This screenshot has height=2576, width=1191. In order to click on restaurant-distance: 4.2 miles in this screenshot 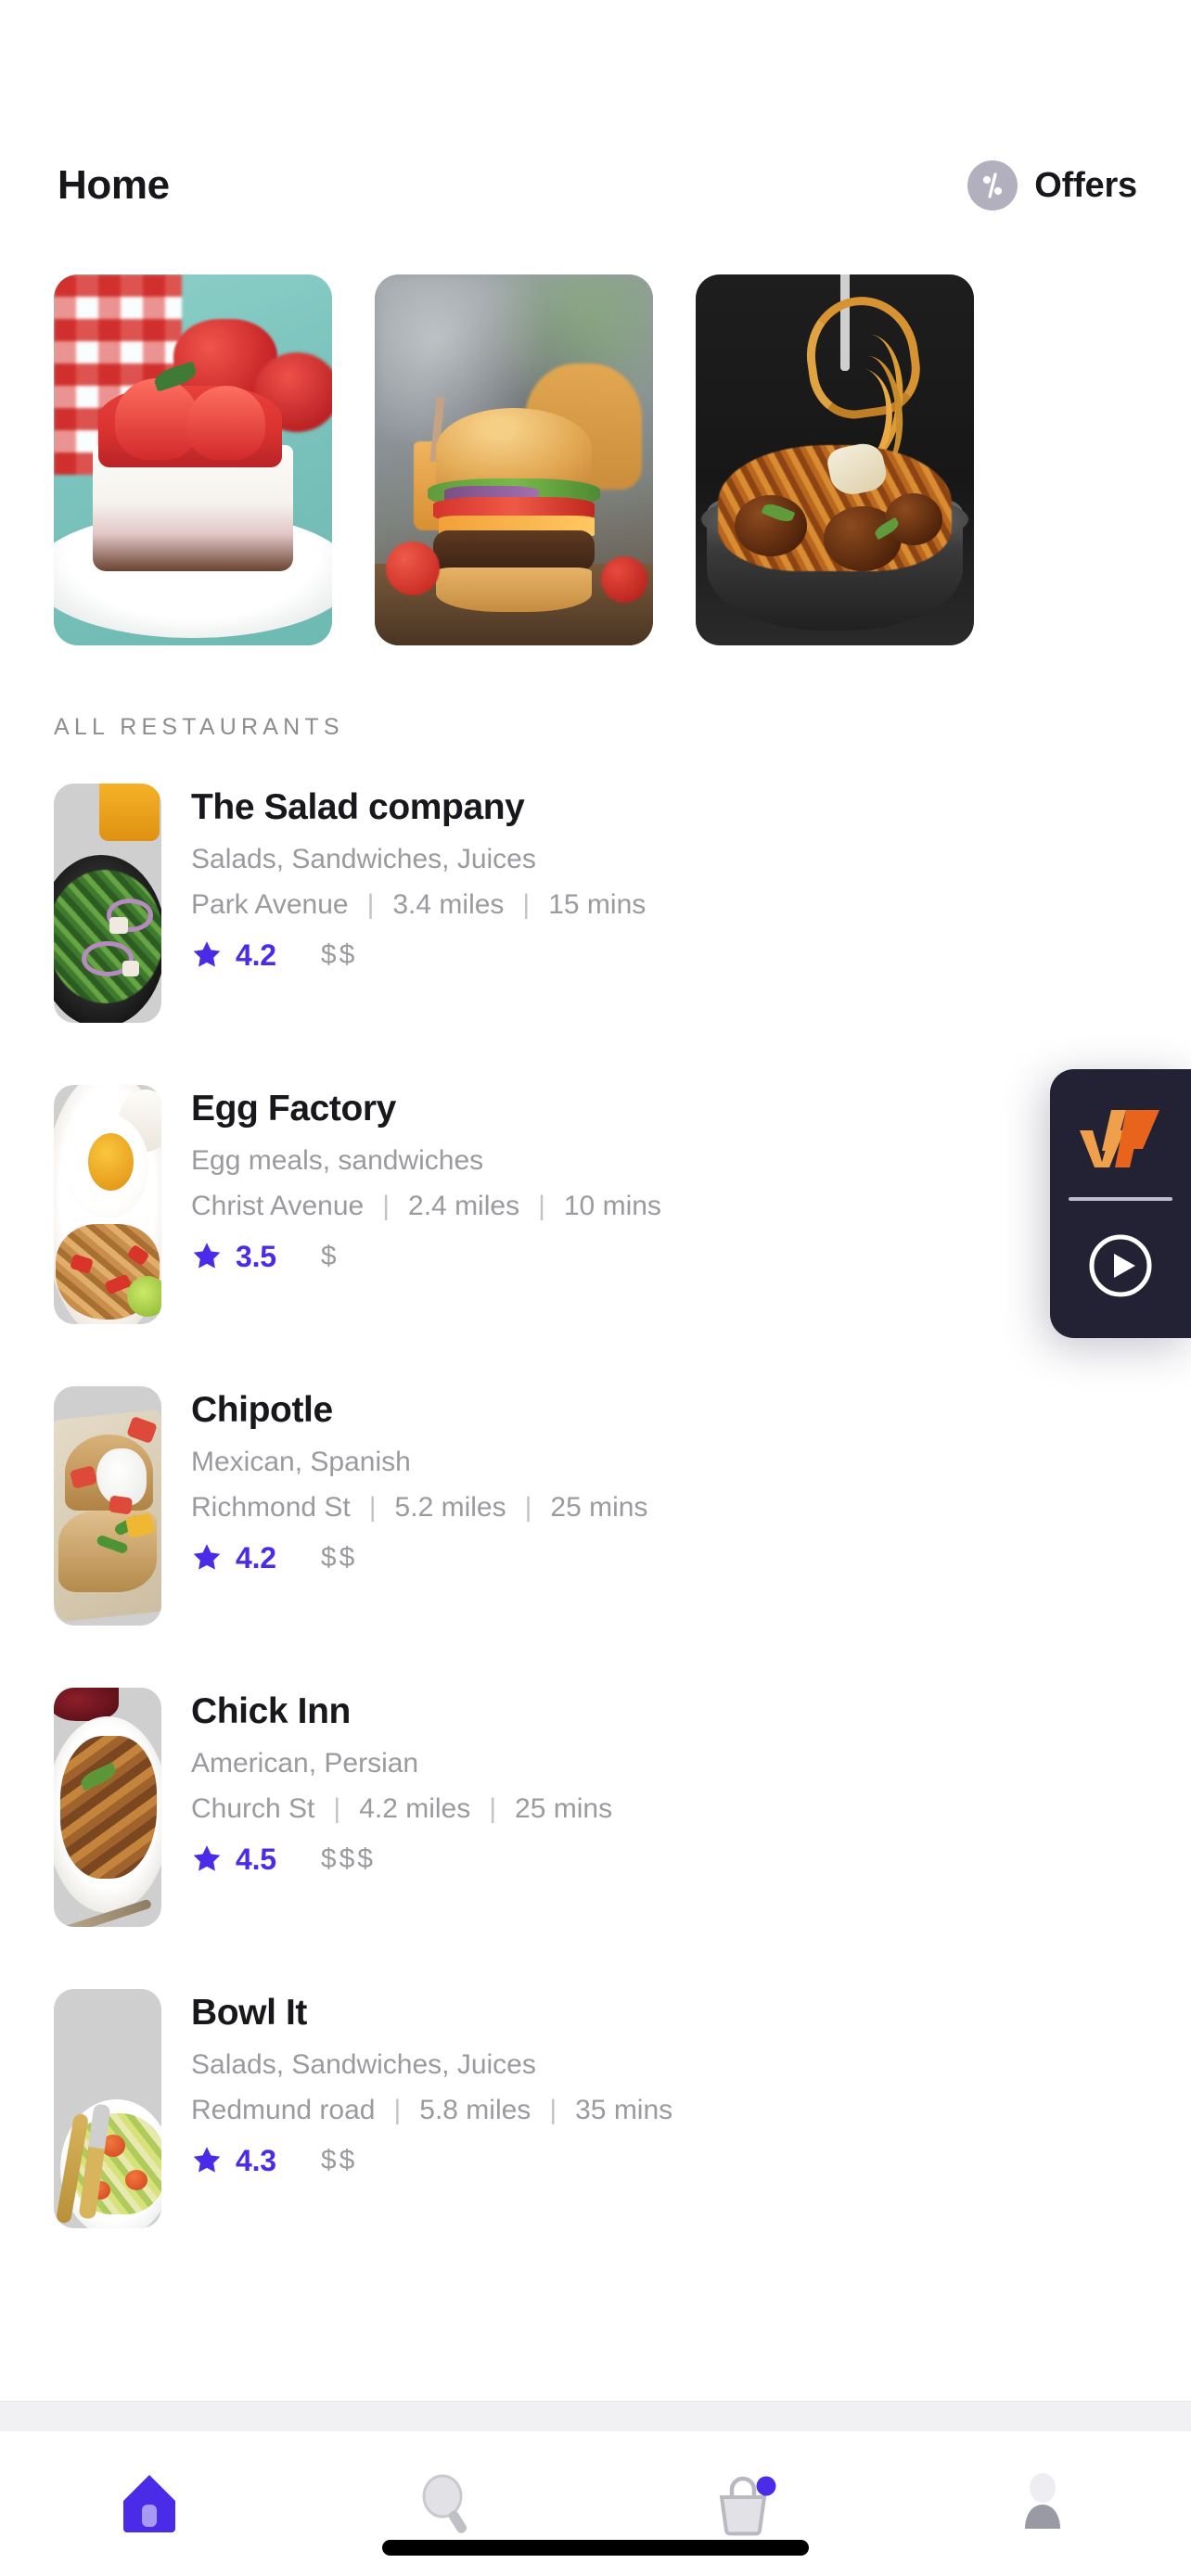, I will do `click(415, 1808)`.